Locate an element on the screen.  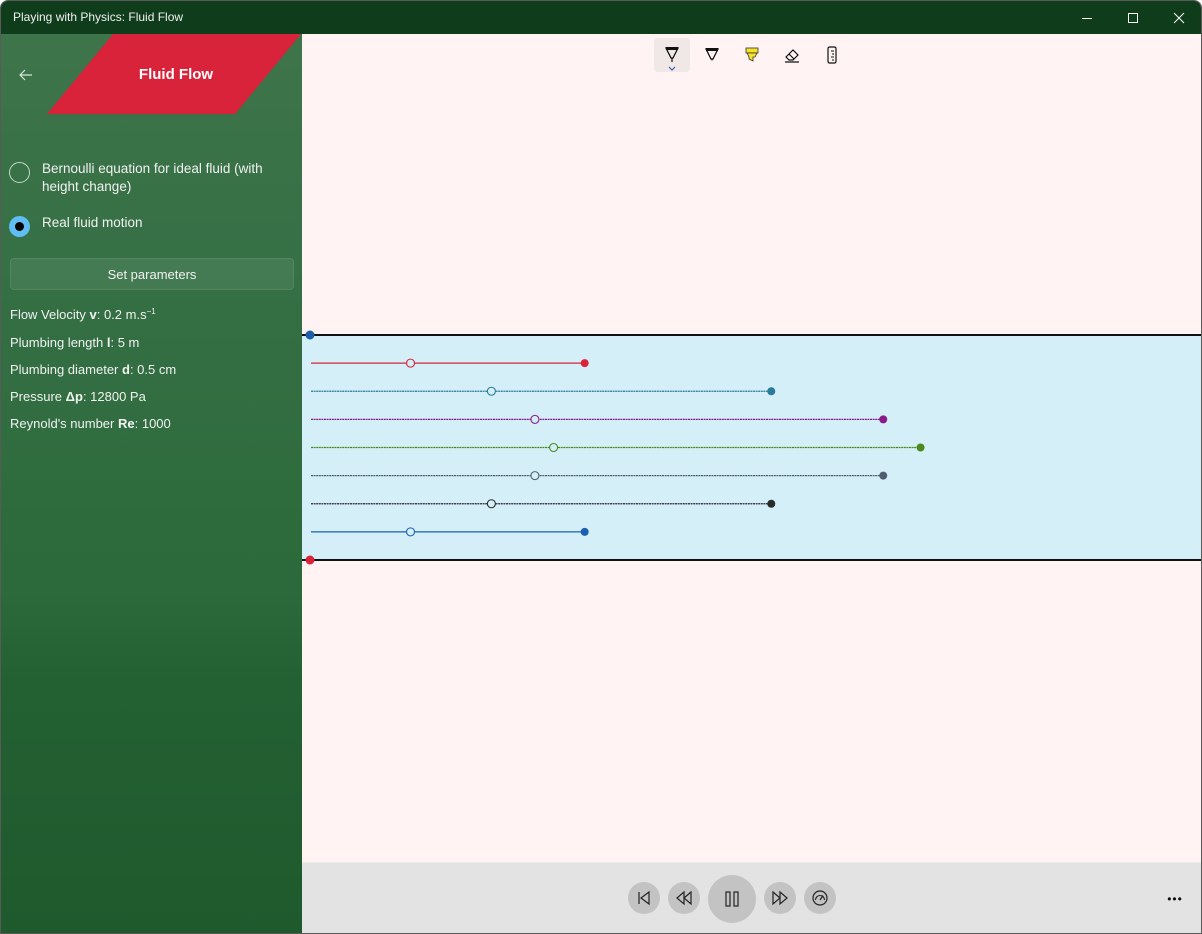
skip-to-start-button is located at coordinates (644, 898).